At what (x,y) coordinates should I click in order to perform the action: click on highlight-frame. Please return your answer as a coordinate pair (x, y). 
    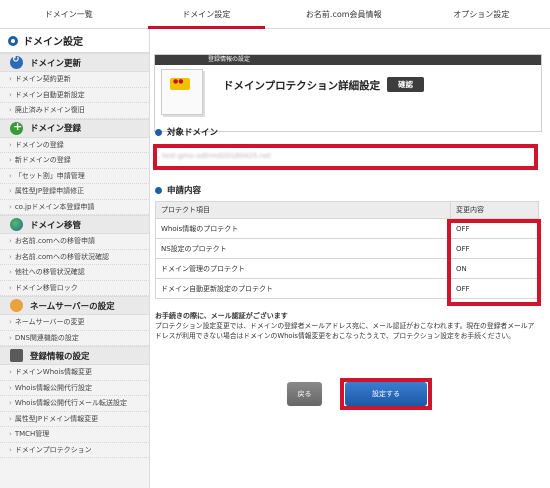
    Looking at the image, I should click on (494, 262).